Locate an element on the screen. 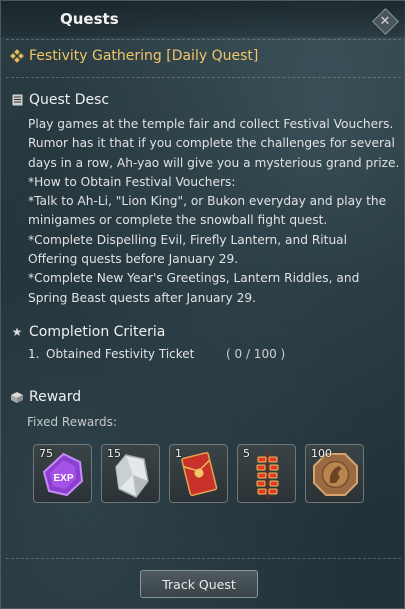 The image size is (405, 609). window-title: Quests is located at coordinates (89, 19).